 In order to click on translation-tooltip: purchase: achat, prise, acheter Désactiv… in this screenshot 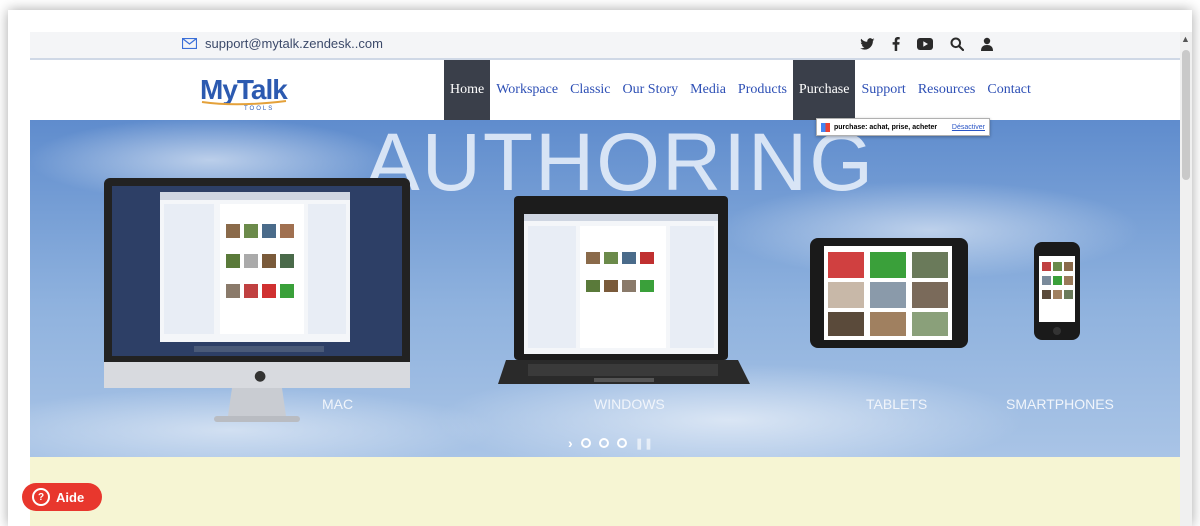, I will do `click(903, 127)`.